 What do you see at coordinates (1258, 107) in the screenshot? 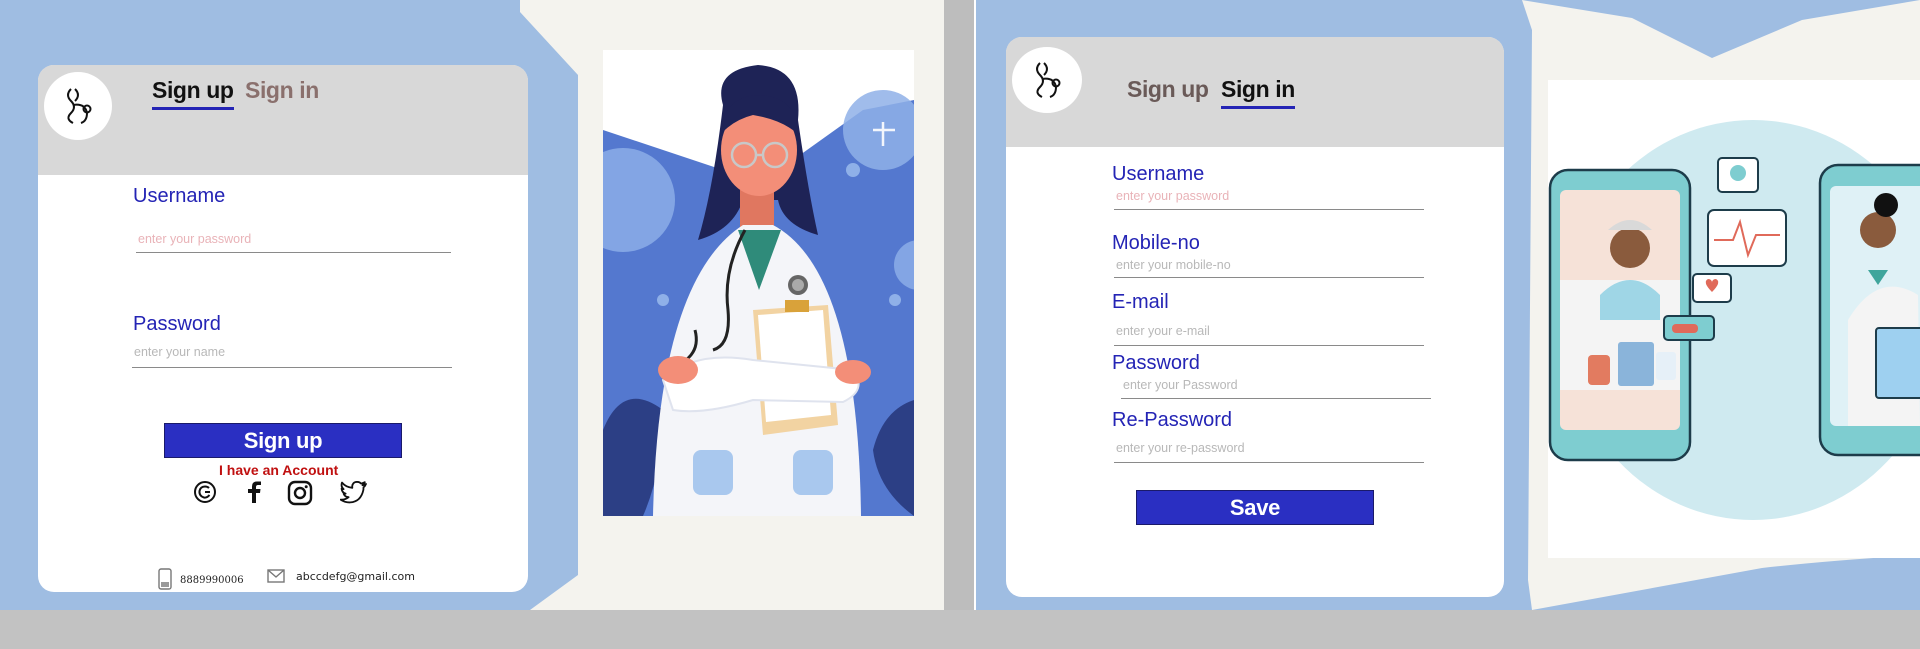
I see `active-tab-underline-right` at bounding box center [1258, 107].